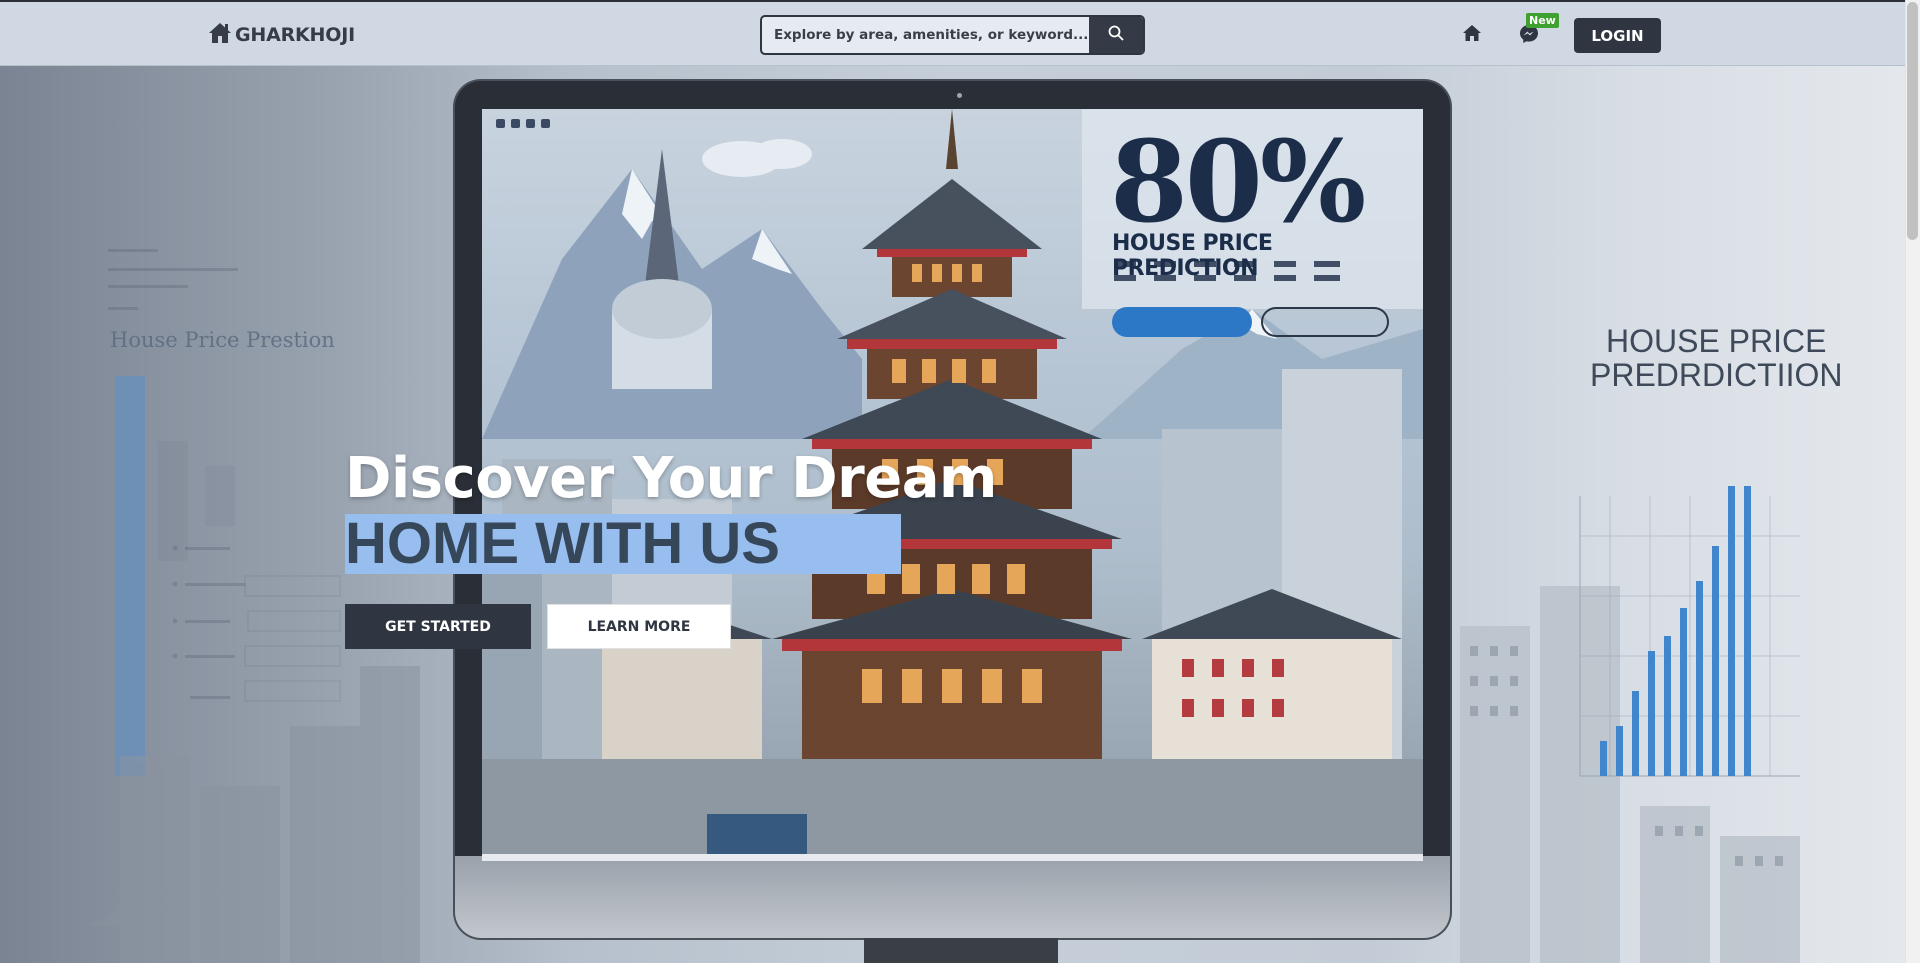 This screenshot has height=963, width=1920. Describe the element at coordinates (1542, 20) in the screenshot. I see `new-badge: New` at that location.